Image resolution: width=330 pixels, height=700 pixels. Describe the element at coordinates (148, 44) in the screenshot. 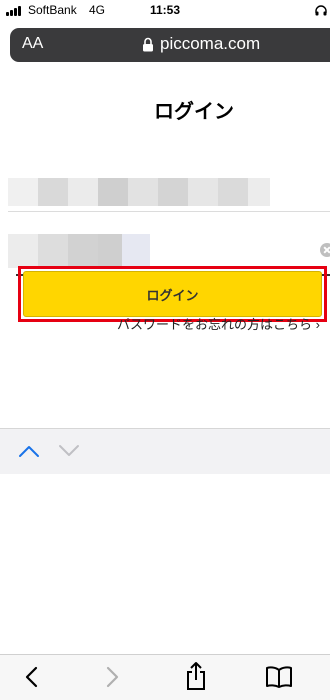

I see `lock-icon` at that location.